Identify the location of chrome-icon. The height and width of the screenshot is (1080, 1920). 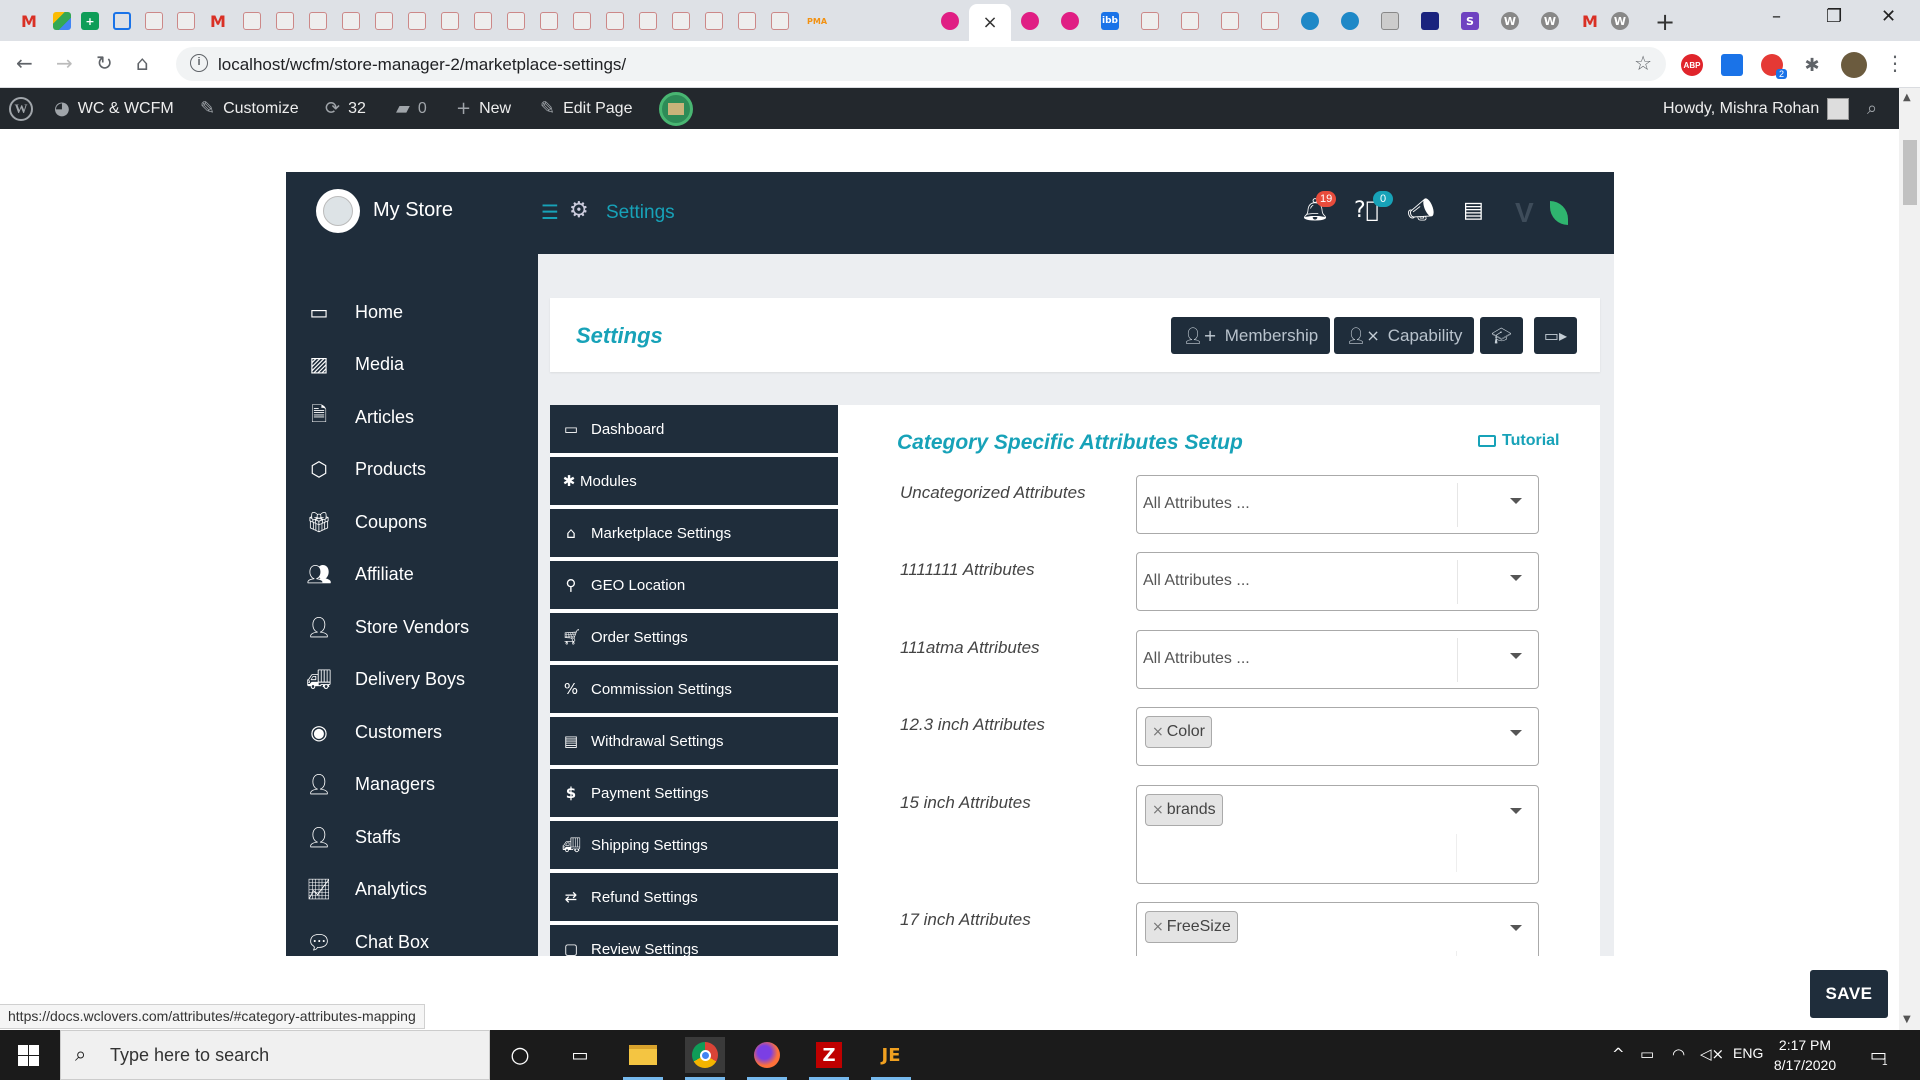
(705, 1058).